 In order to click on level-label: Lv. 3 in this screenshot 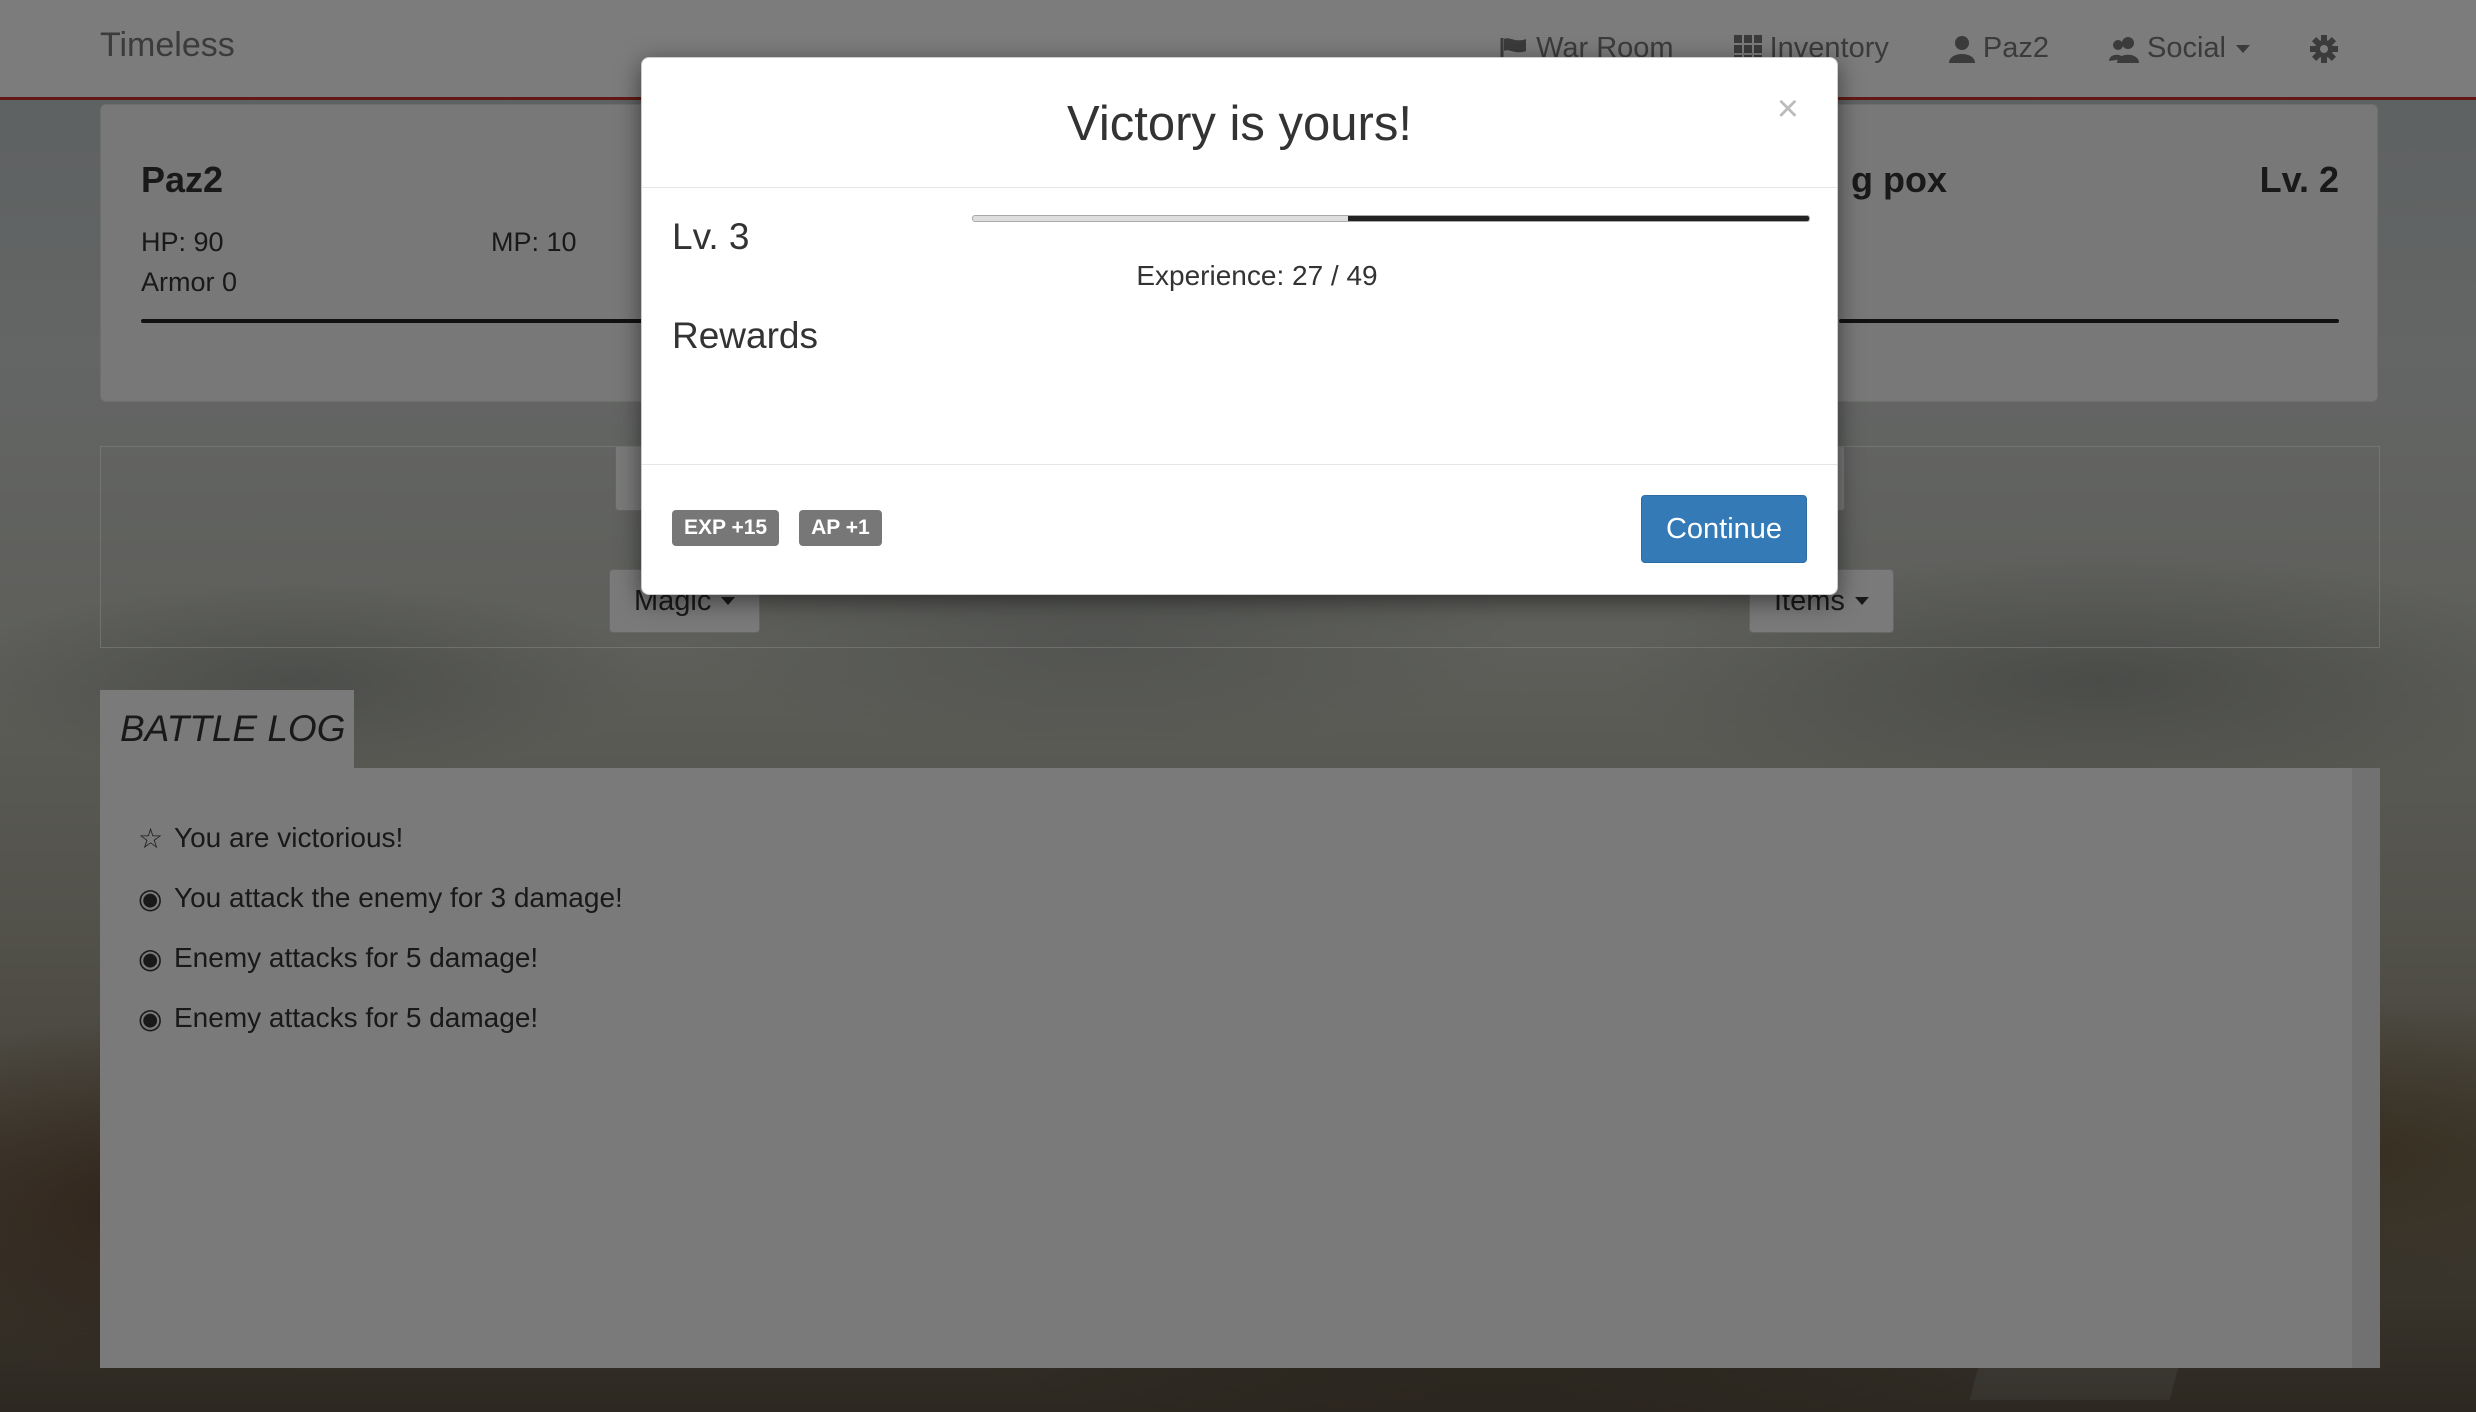, I will do `click(711, 236)`.